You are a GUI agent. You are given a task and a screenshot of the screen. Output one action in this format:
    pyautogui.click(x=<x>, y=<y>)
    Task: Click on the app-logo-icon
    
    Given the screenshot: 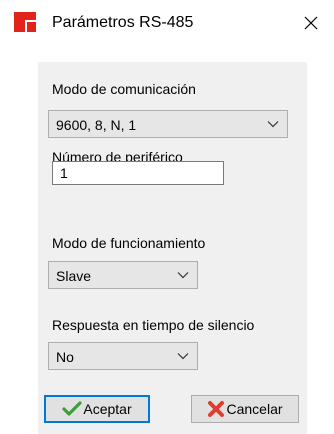 What is the action you would take?
    pyautogui.click(x=25, y=22)
    